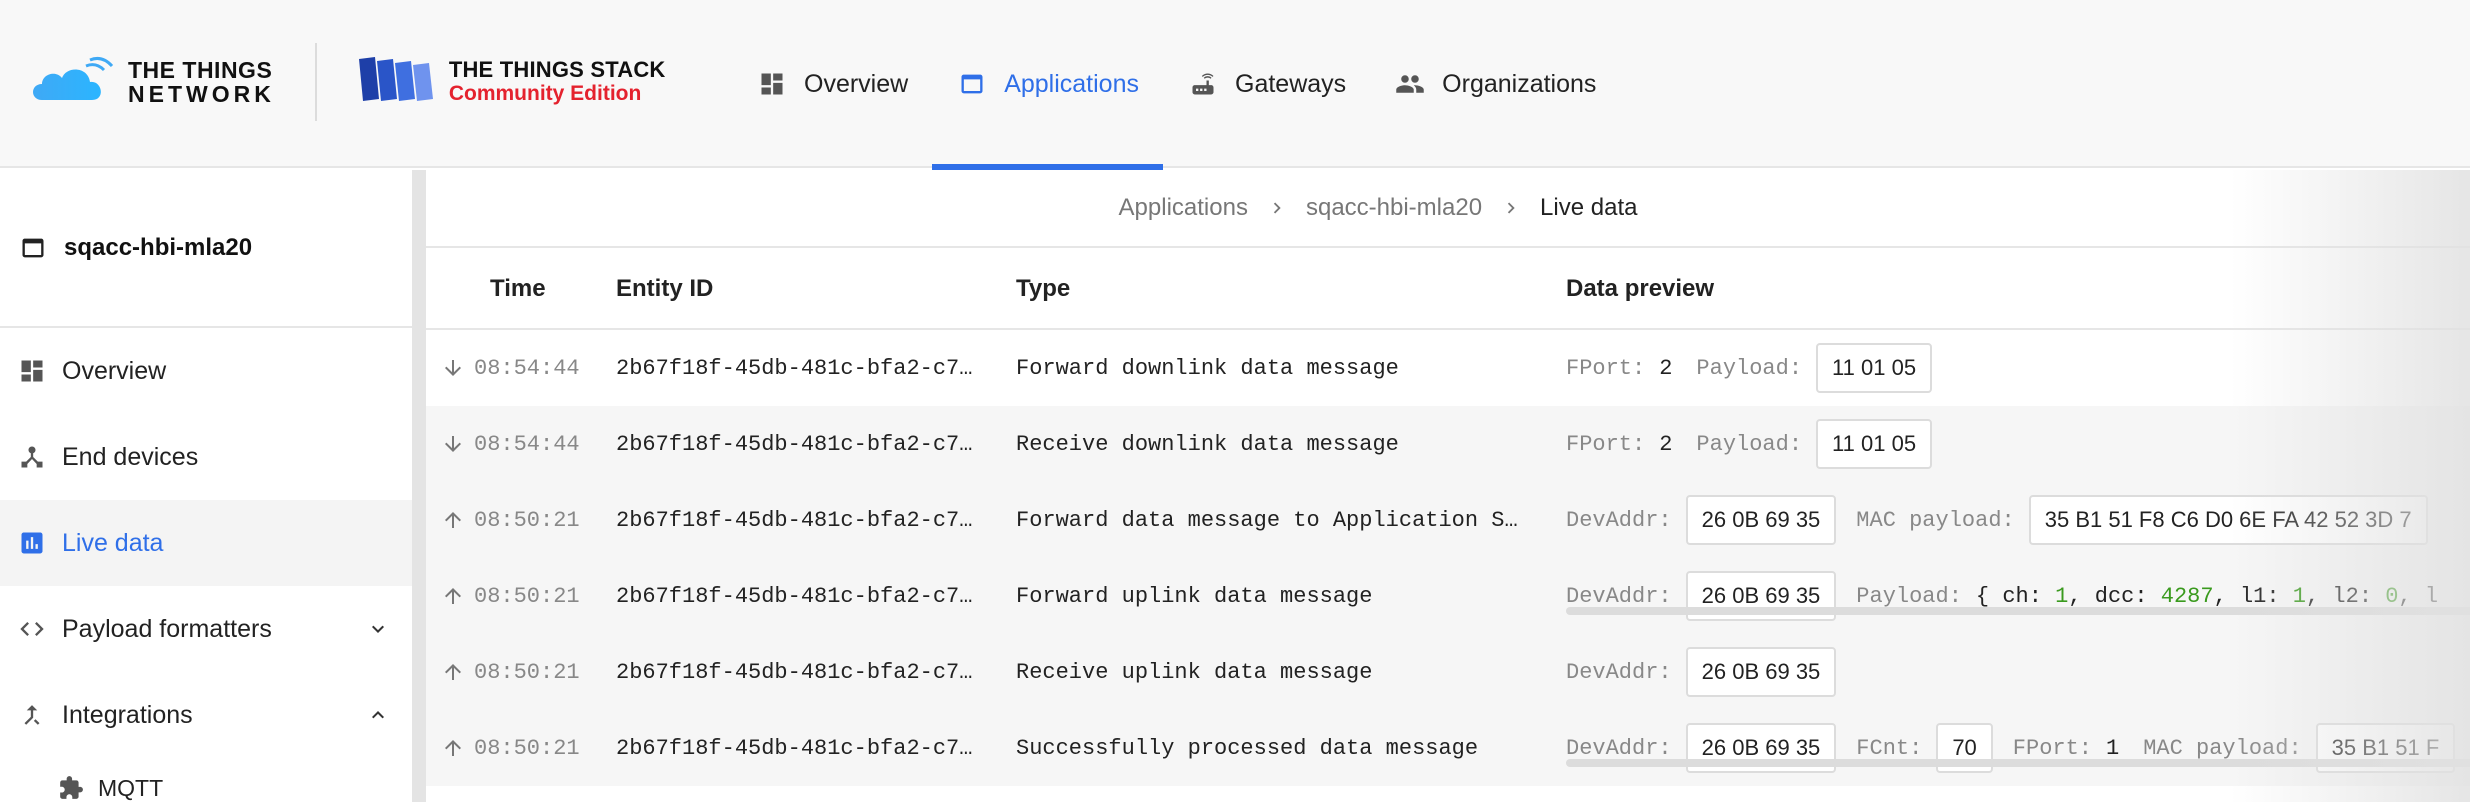 This screenshot has height=802, width=2470. I want to click on payload-field-key: ch, so click(2015, 596).